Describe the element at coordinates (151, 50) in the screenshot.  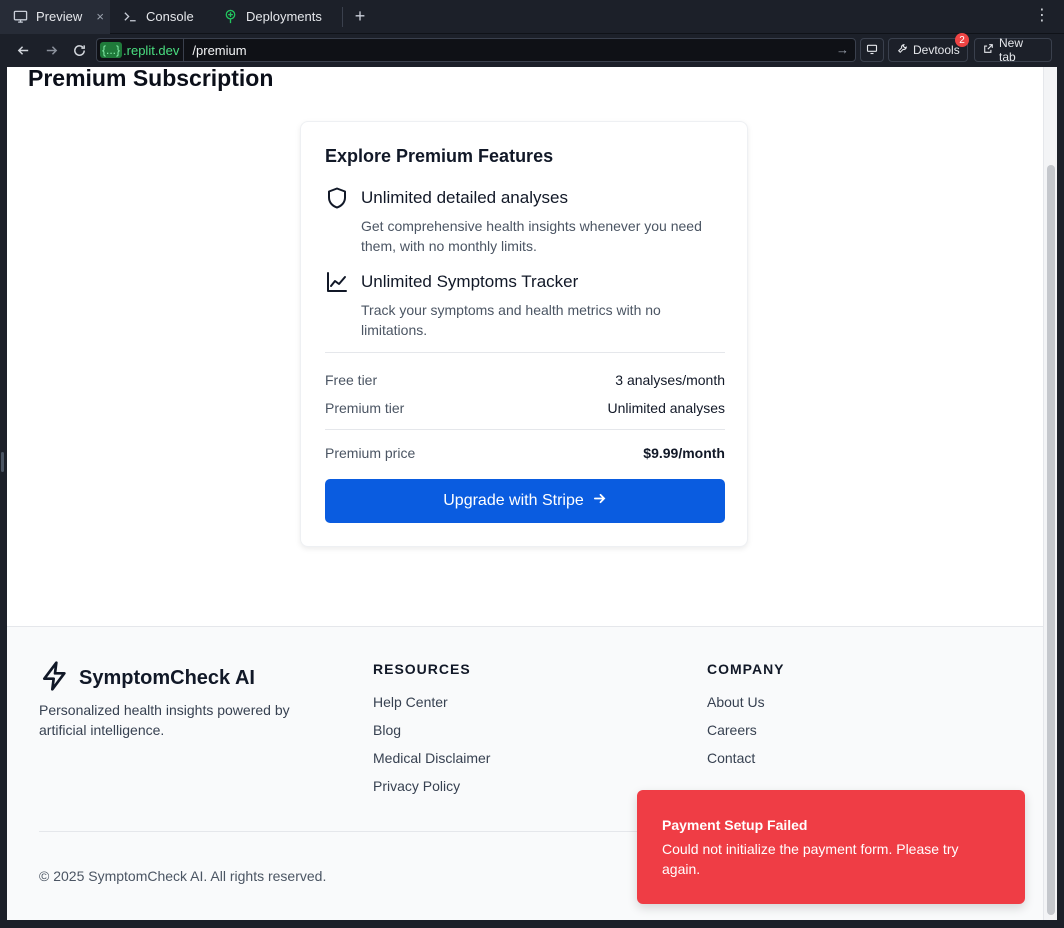
I see `domain-text: .replit.dev` at that location.